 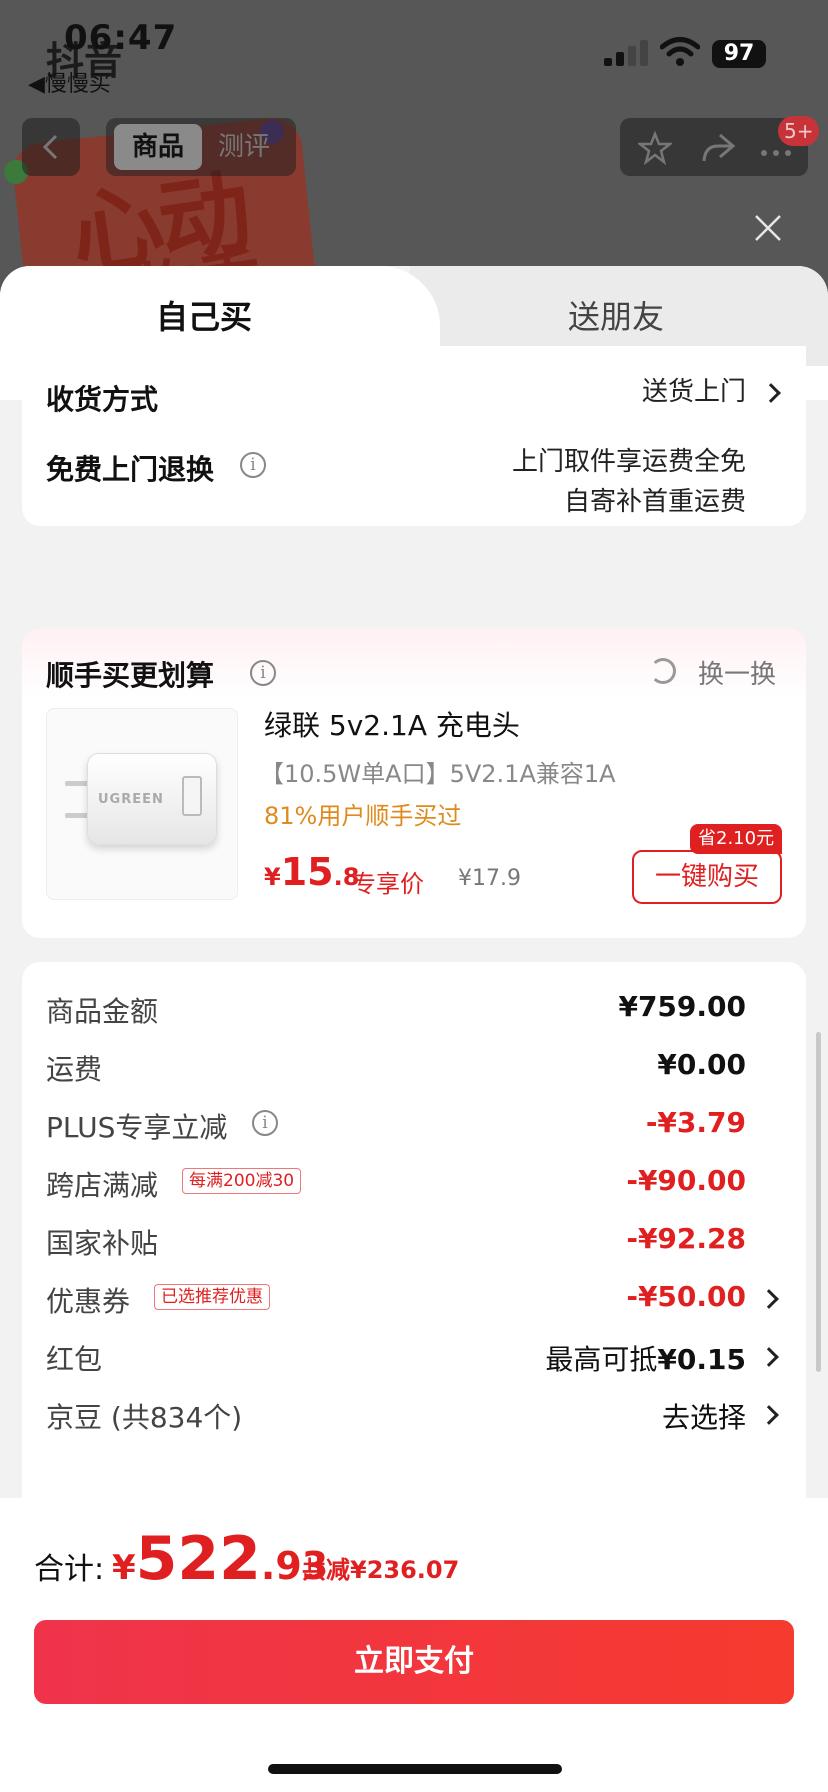 I want to click on purchase-rate: 81%用户顺手买过, so click(x=363, y=816).